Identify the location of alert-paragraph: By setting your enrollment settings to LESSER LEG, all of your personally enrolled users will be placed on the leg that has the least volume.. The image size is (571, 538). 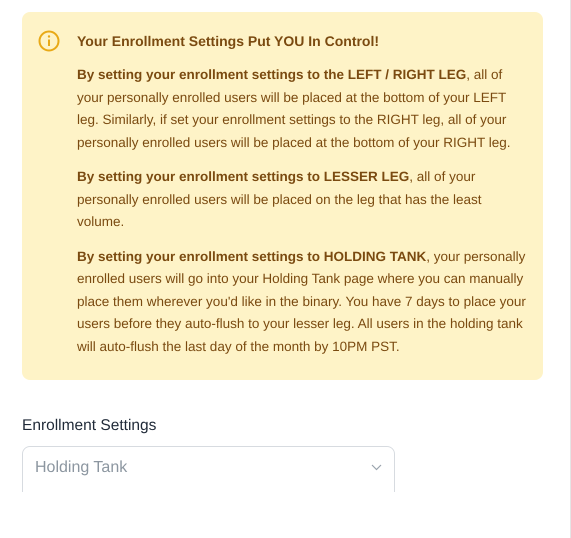
(279, 199).